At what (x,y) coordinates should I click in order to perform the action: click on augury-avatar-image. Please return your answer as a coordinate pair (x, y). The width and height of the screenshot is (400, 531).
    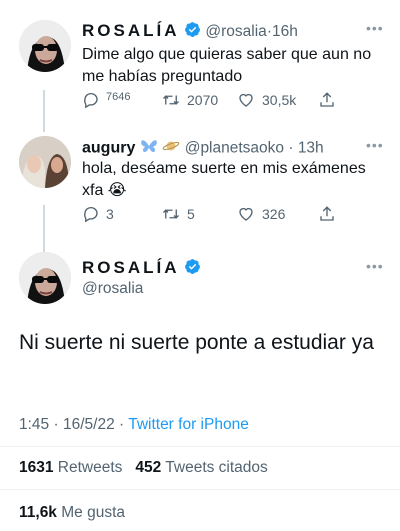
    Looking at the image, I should click on (45, 162).